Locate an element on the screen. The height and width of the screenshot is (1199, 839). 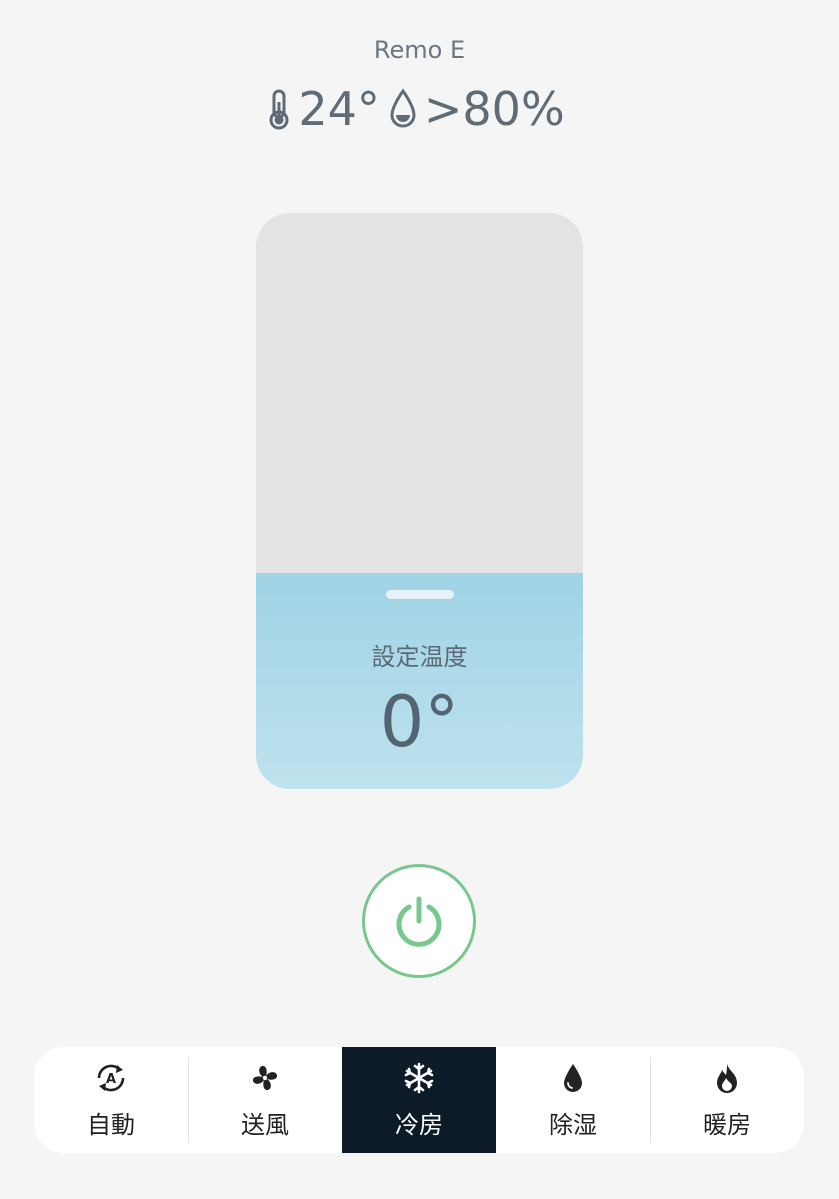
mode-label: 自動 is located at coordinates (111, 1124).